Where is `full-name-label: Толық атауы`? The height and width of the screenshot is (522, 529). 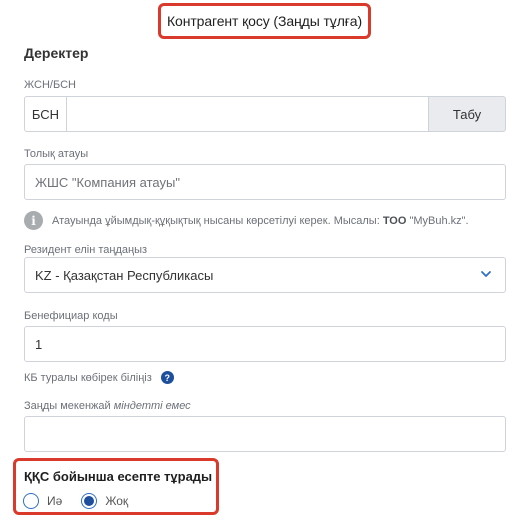
full-name-label: Толық атауы is located at coordinates (56, 154).